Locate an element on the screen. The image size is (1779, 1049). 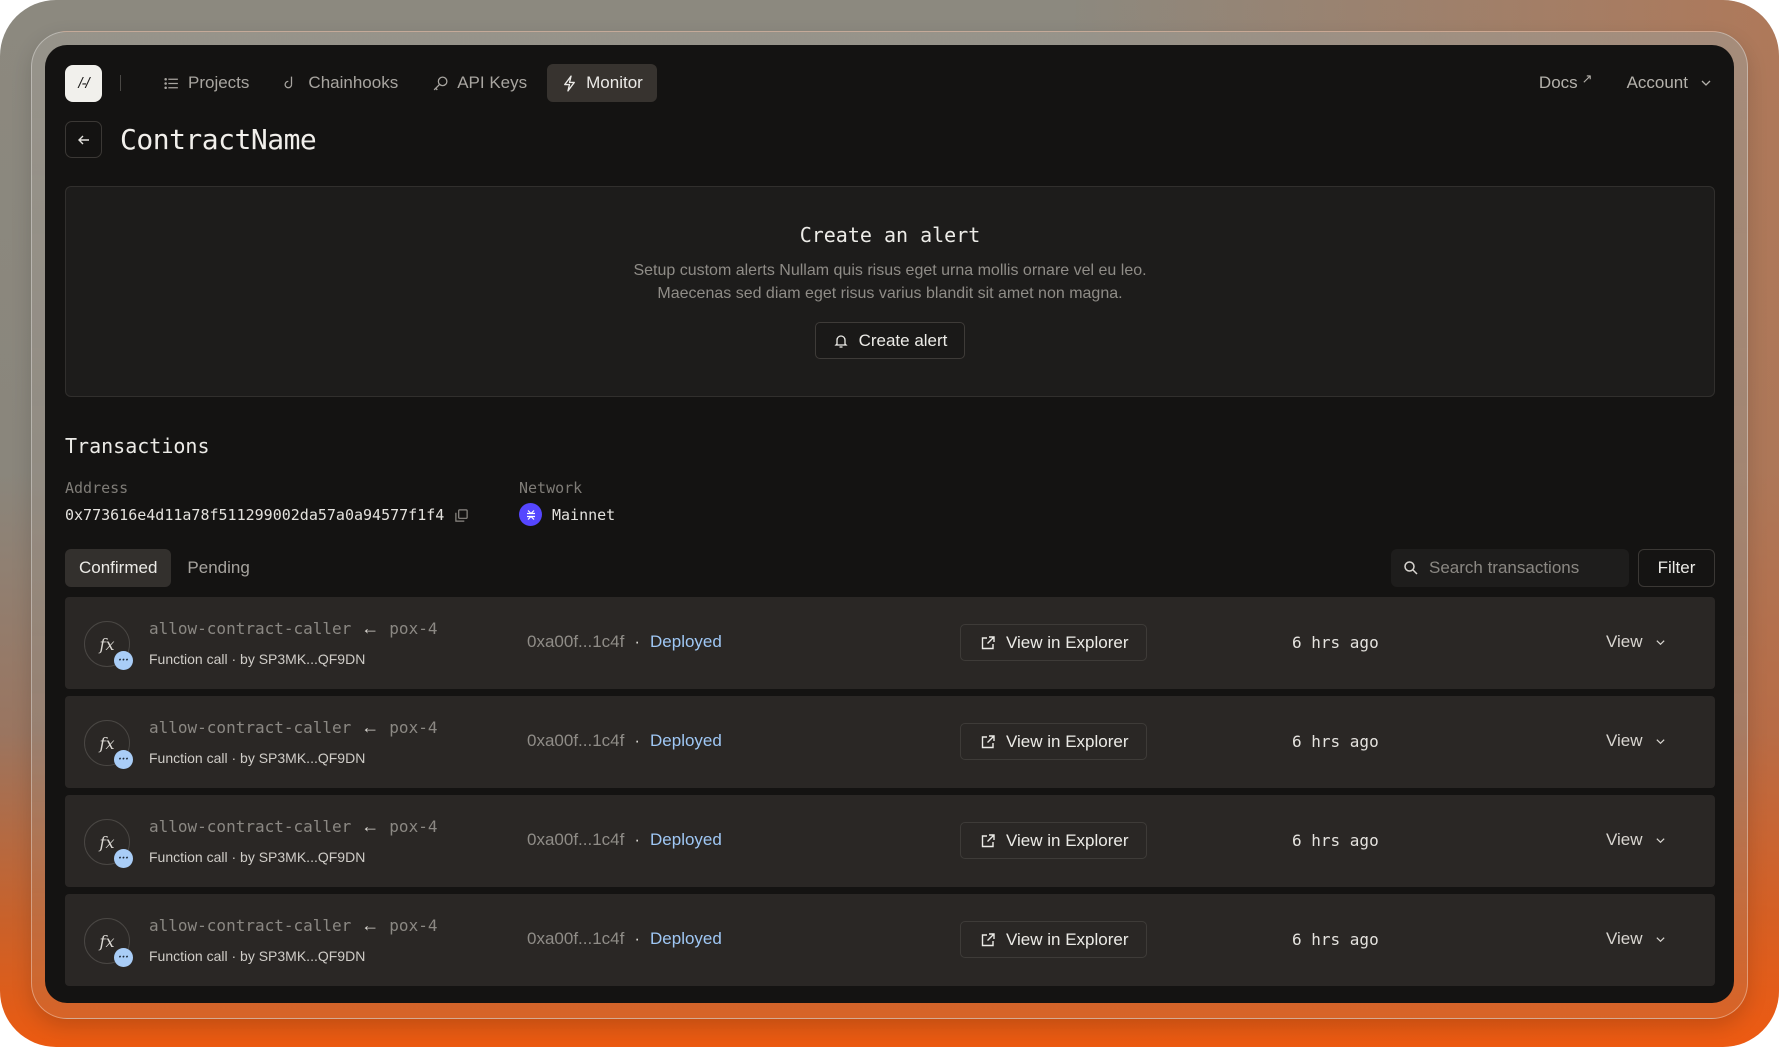
filter-button: Filter is located at coordinates (1676, 568).